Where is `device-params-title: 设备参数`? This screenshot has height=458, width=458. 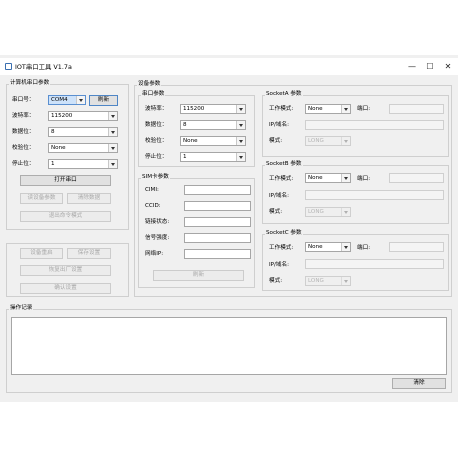 device-params-title: 设备参数 is located at coordinates (149, 84).